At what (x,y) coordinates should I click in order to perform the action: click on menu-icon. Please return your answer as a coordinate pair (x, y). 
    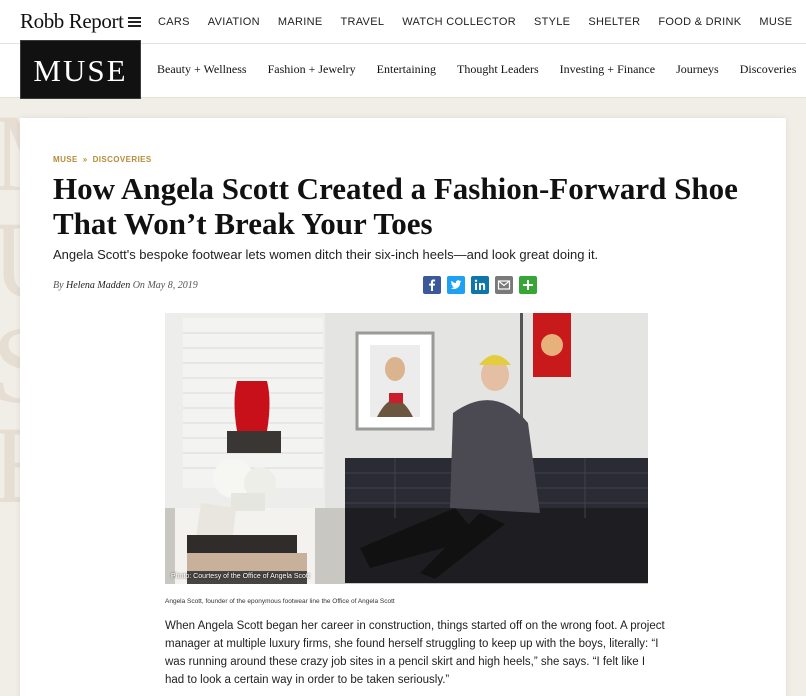
    Looking at the image, I should click on (134, 22).